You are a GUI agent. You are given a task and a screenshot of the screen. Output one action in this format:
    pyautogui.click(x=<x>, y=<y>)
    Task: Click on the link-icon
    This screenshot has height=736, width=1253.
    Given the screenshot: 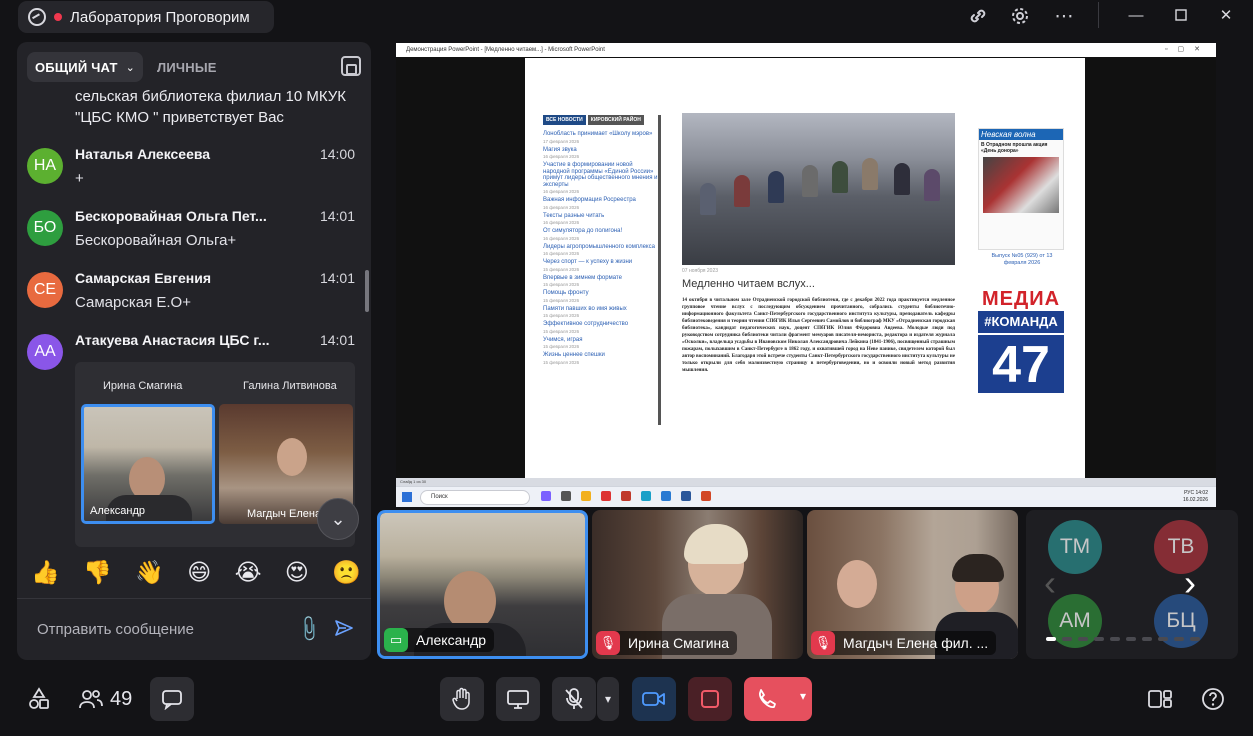 What is the action you would take?
    pyautogui.click(x=978, y=16)
    